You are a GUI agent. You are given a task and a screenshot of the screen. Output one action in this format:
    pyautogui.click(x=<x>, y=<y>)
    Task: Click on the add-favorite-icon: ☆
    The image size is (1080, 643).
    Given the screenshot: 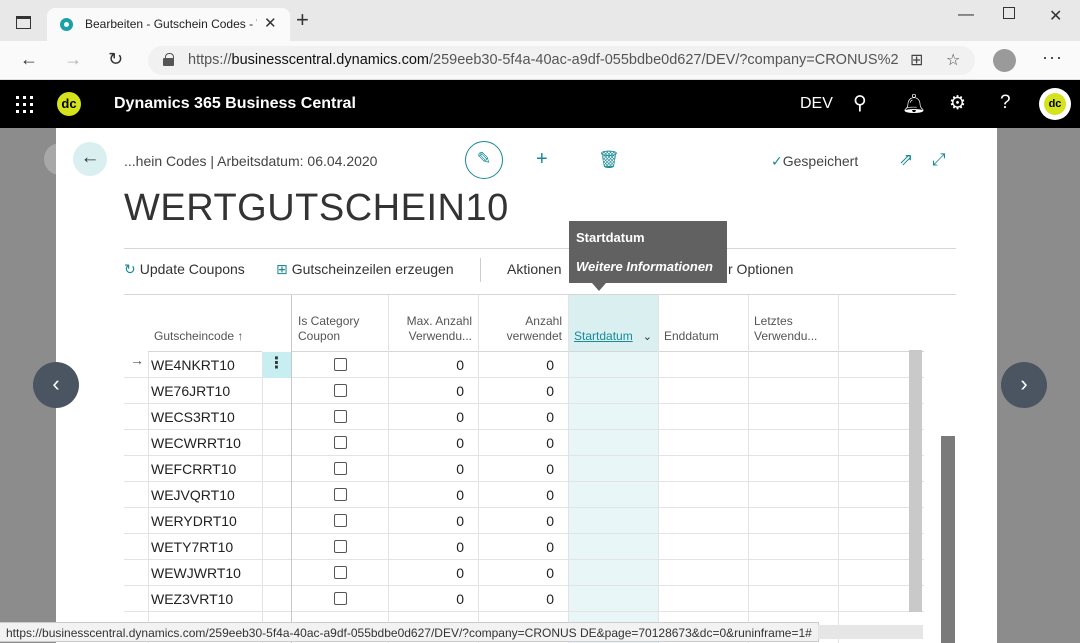 What is the action you would take?
    pyautogui.click(x=953, y=60)
    